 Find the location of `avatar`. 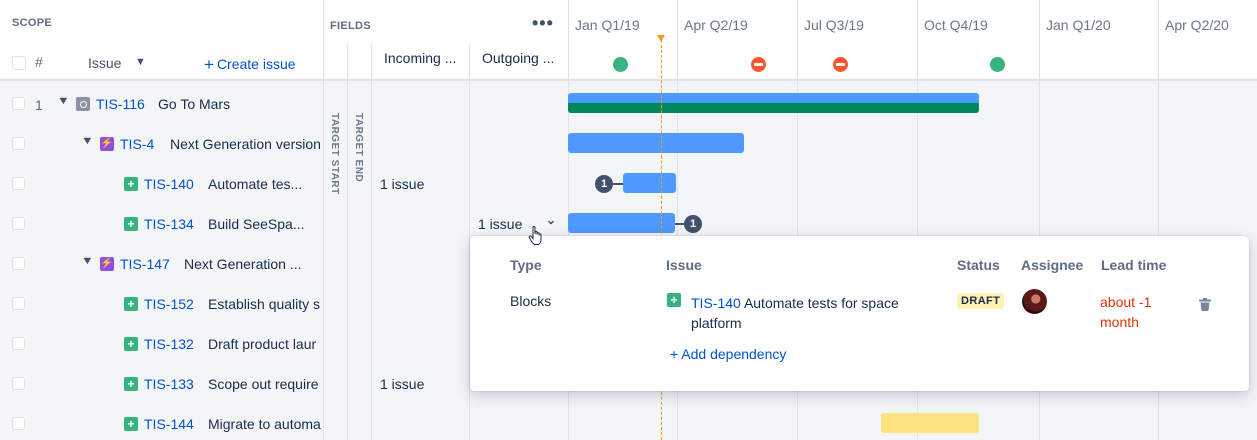

avatar is located at coordinates (1034, 301).